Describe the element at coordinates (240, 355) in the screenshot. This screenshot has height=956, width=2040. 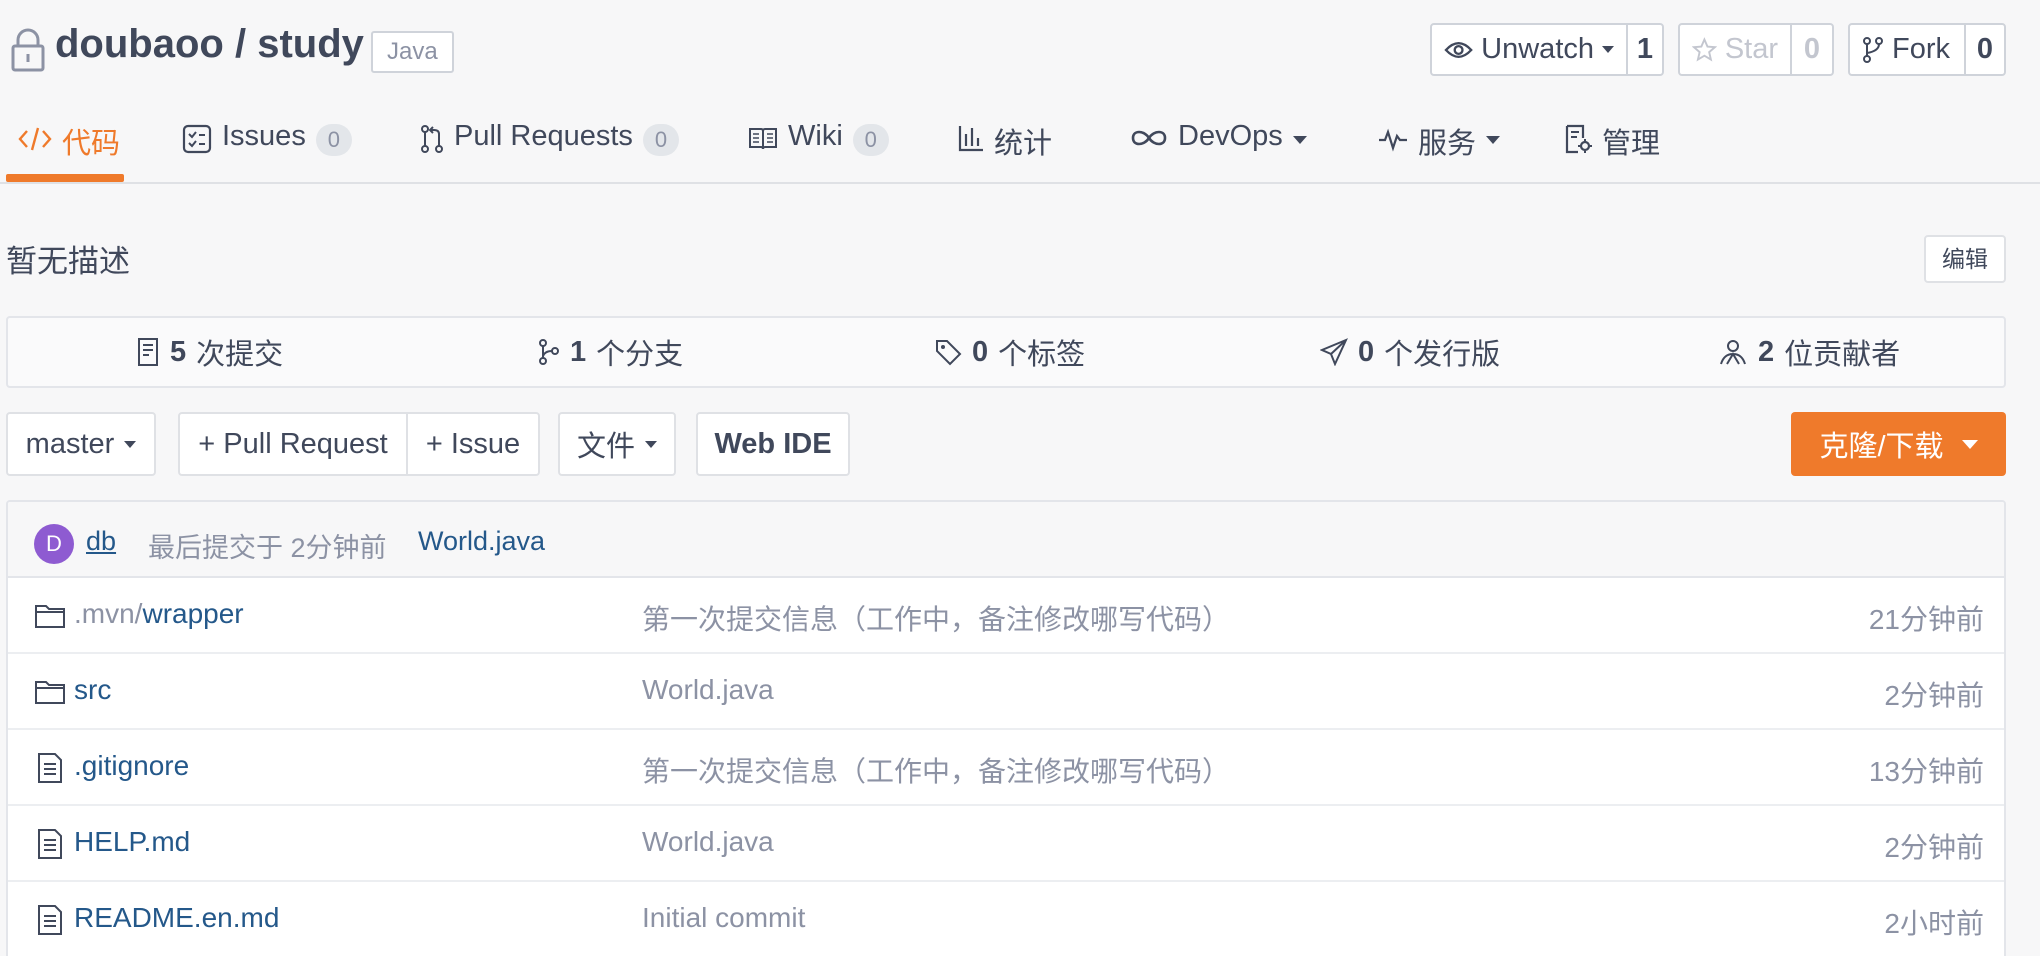
I see `stat-commits-label: 次提交` at that location.